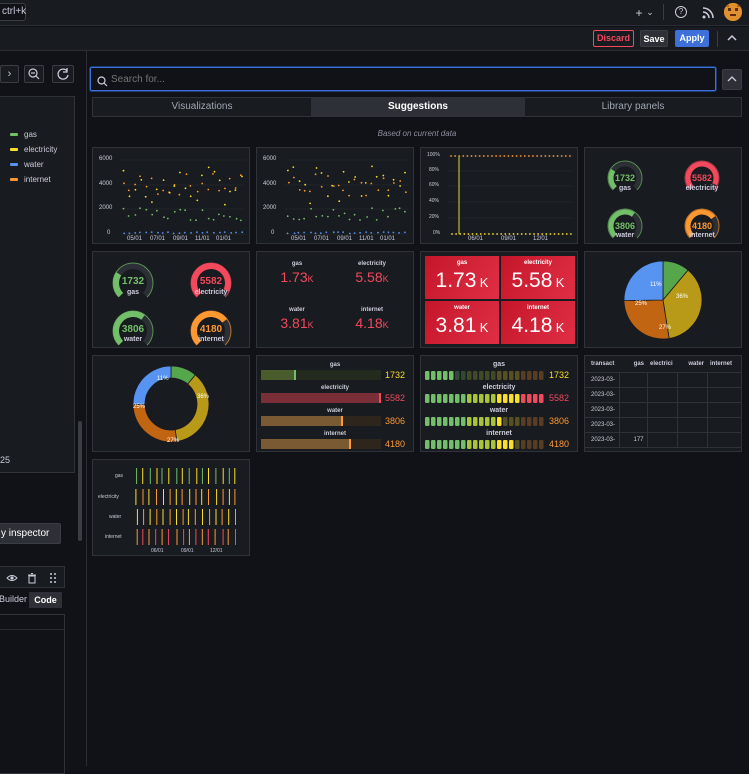  I want to click on legend-item: electricity, so click(33, 149).